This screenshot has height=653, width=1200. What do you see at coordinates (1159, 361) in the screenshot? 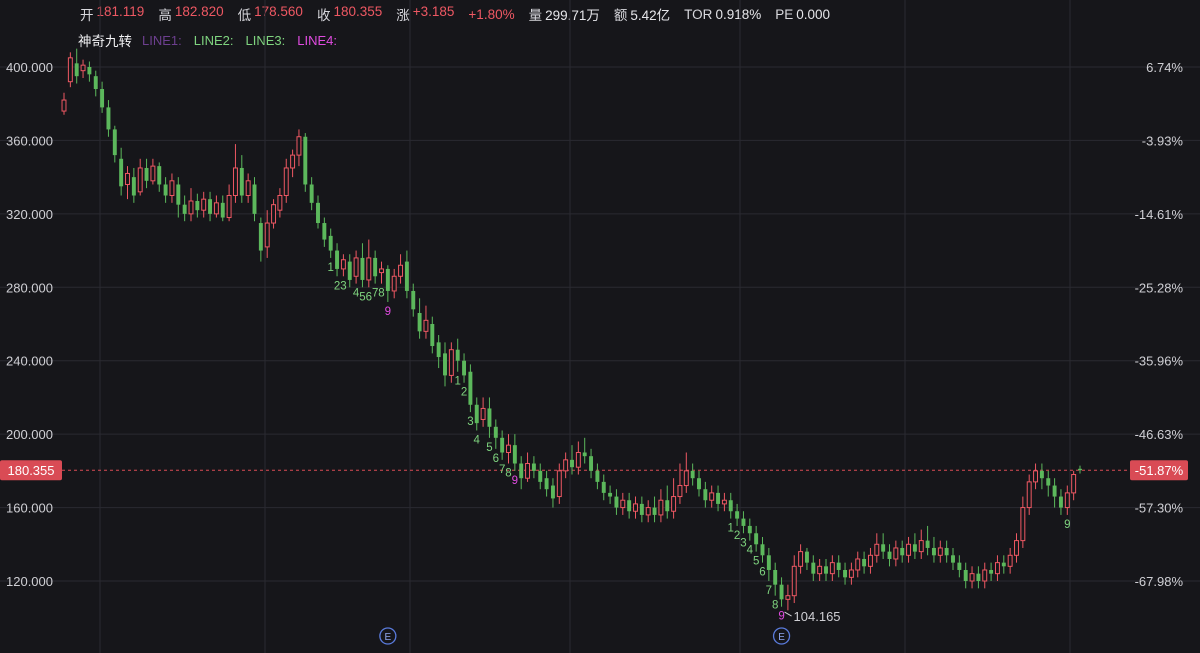
I see `y-tick-right: -35.96%` at bounding box center [1159, 361].